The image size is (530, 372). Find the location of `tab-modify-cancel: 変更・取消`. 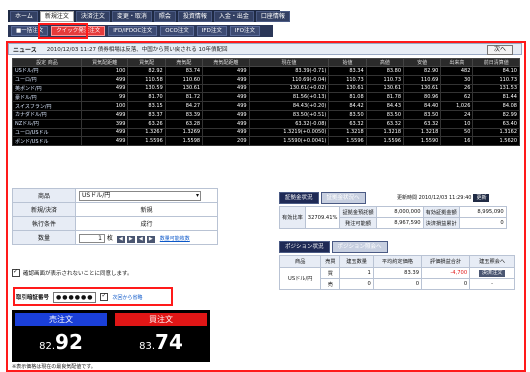

tab-modify-cancel: 変更・取消 is located at coordinates (131, 16).